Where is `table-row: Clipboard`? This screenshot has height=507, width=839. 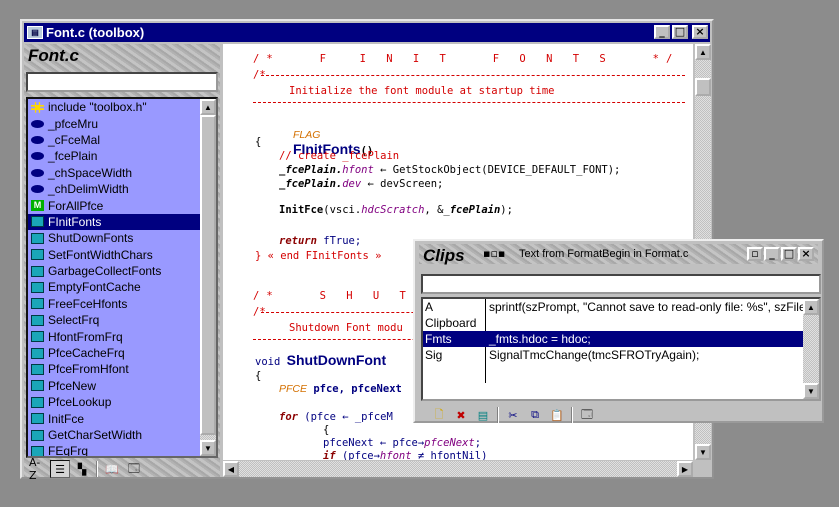 table-row: Clipboard is located at coordinates (614, 323).